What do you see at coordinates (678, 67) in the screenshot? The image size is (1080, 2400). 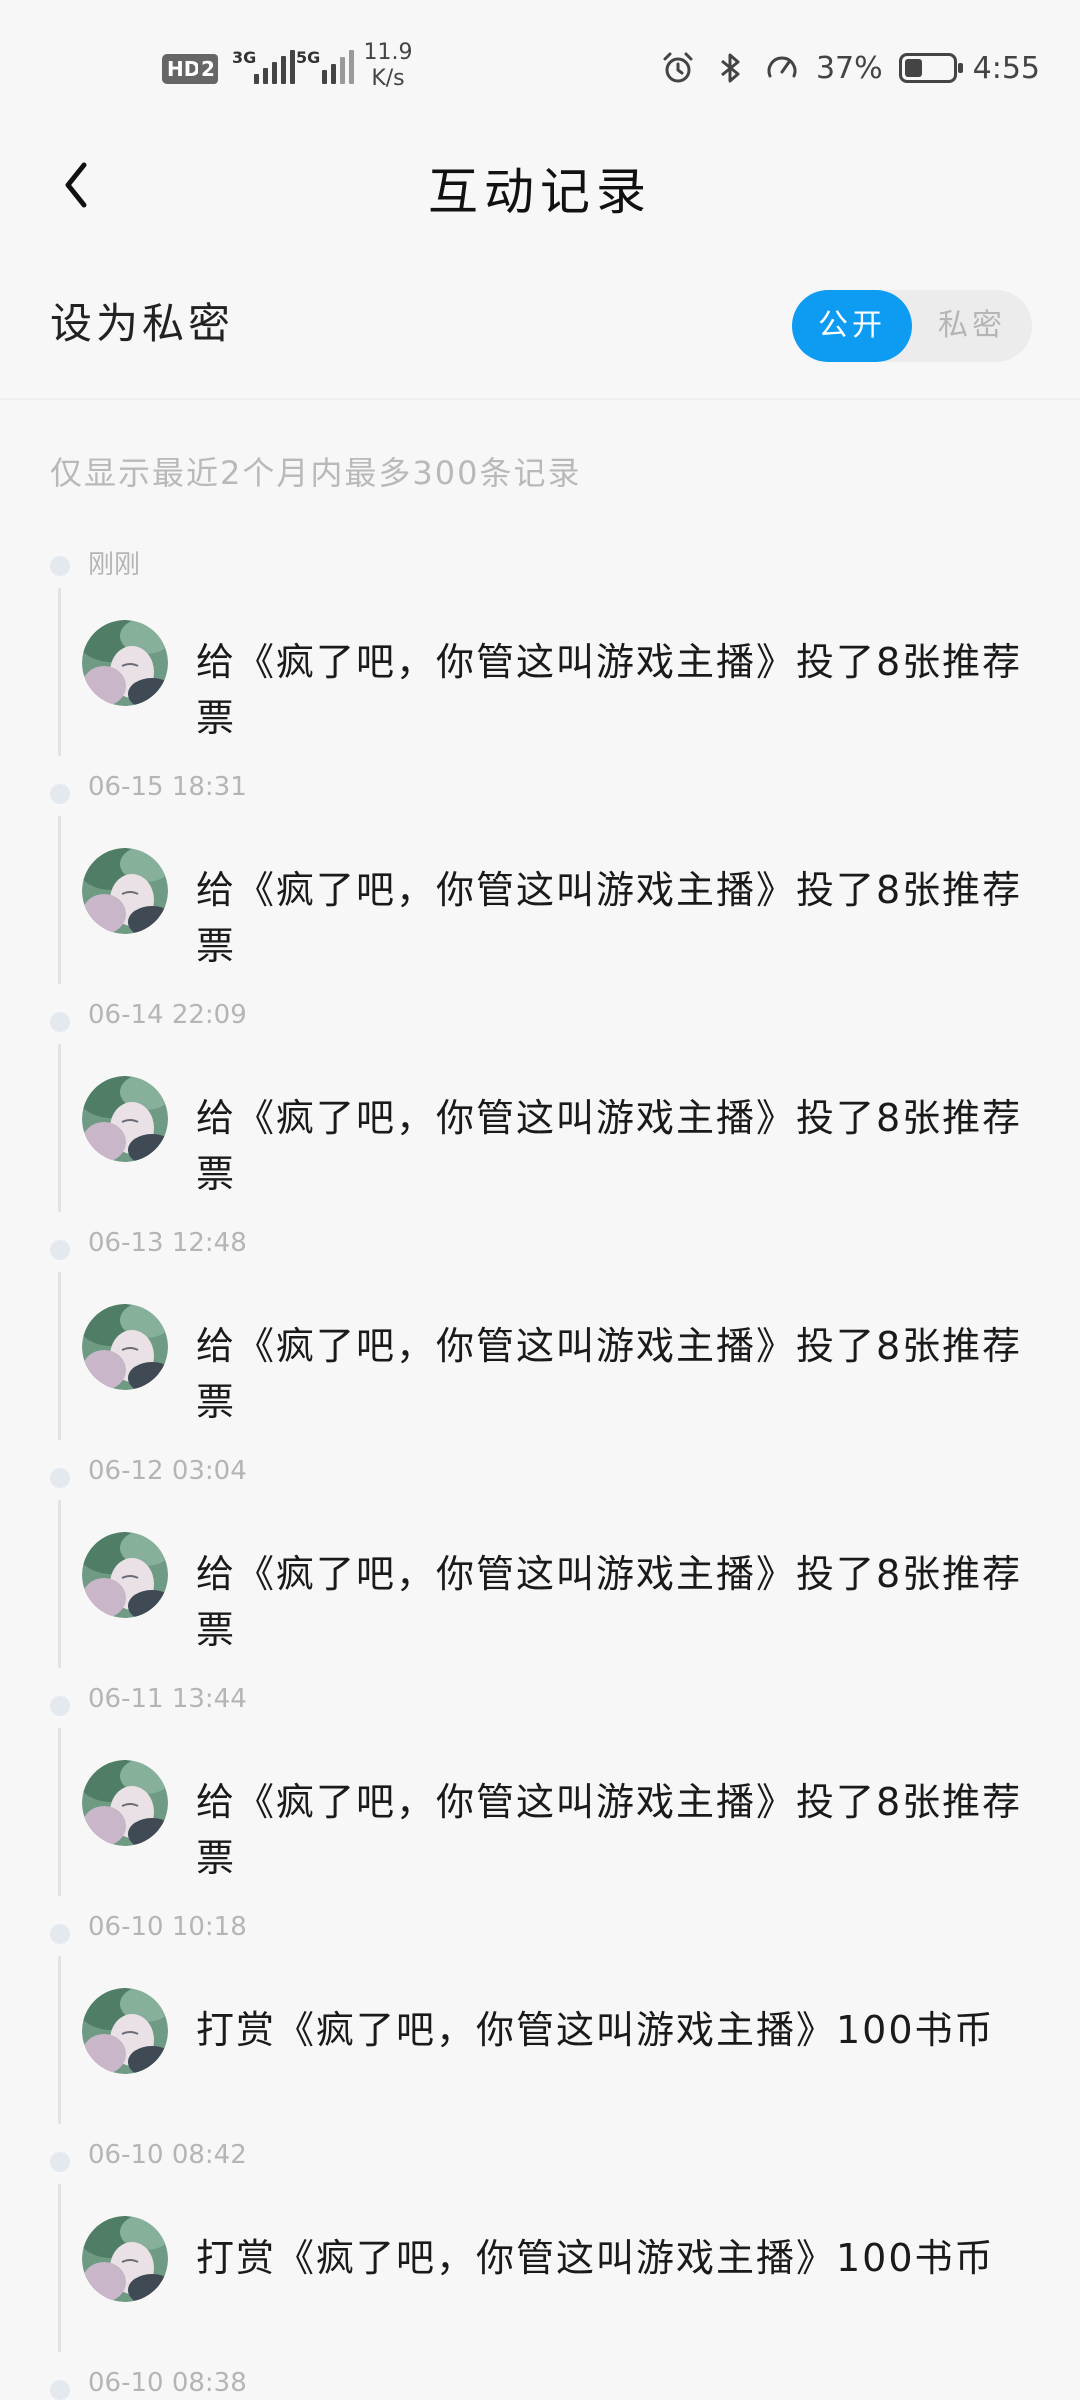 I see `alarm-icon` at bounding box center [678, 67].